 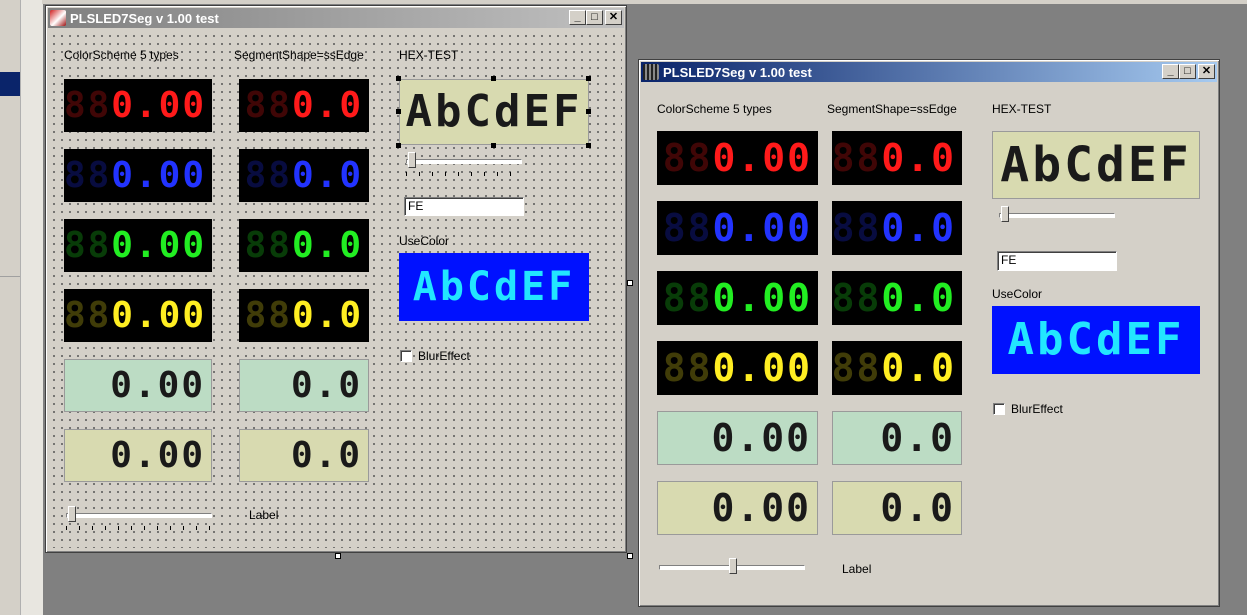 I want to click on hextest-label: HEX-TEST, so click(x=429, y=55).